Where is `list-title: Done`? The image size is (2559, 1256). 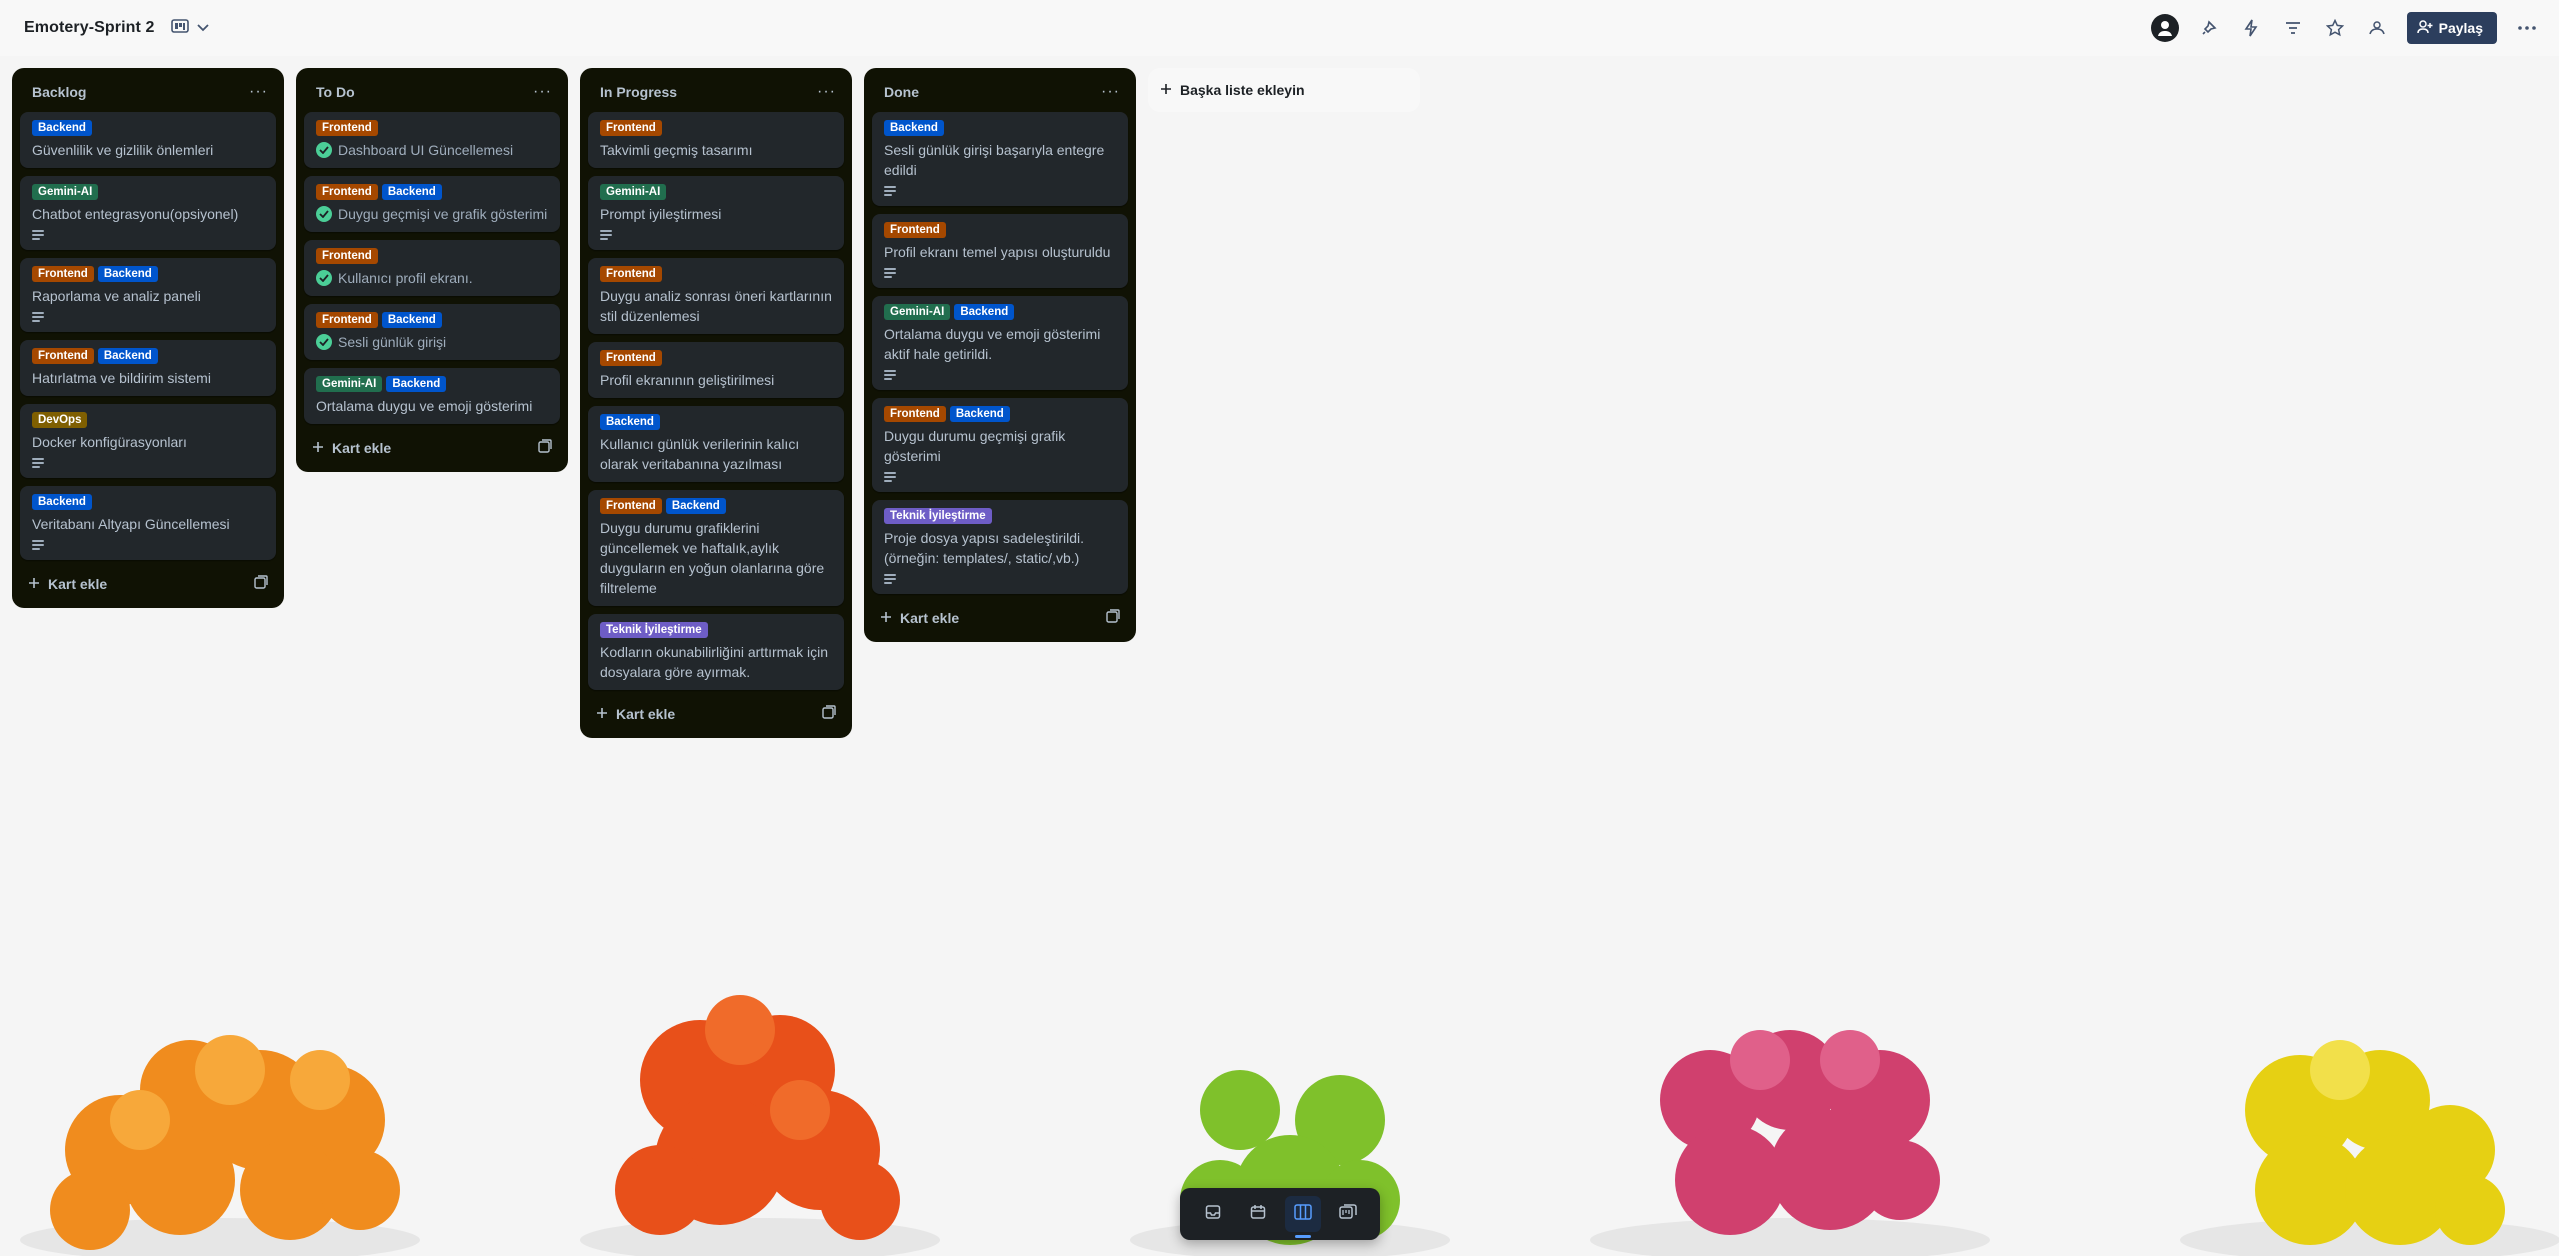 list-title: Done is located at coordinates (901, 92).